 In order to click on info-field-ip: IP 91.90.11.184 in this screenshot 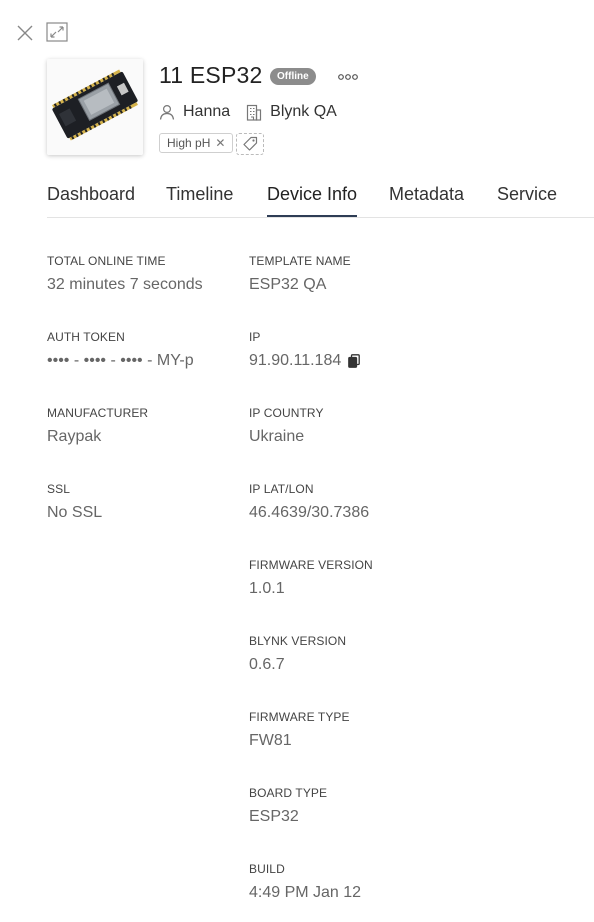, I will do `click(305, 350)`.